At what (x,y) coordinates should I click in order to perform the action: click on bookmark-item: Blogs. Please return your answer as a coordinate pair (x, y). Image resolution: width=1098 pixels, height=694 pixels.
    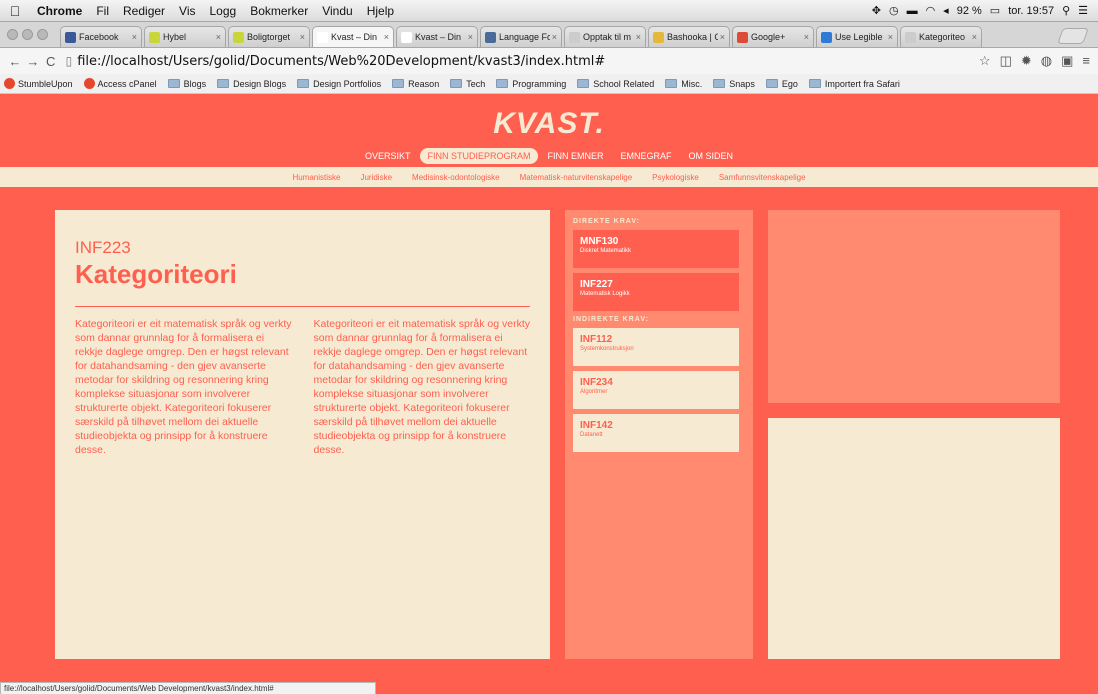
    Looking at the image, I should click on (186, 84).